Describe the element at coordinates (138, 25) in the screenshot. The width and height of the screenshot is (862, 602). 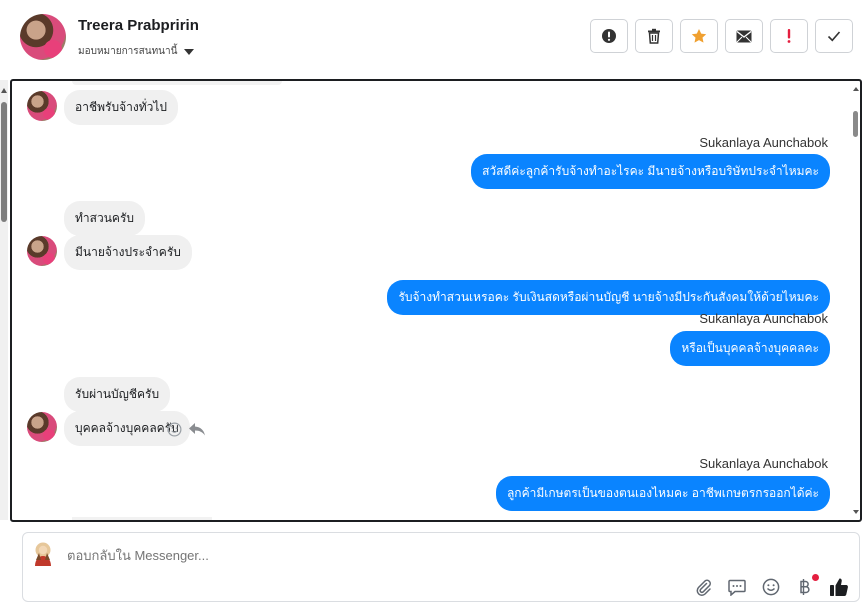
I see `contact-name: Treera Prabpririn` at that location.